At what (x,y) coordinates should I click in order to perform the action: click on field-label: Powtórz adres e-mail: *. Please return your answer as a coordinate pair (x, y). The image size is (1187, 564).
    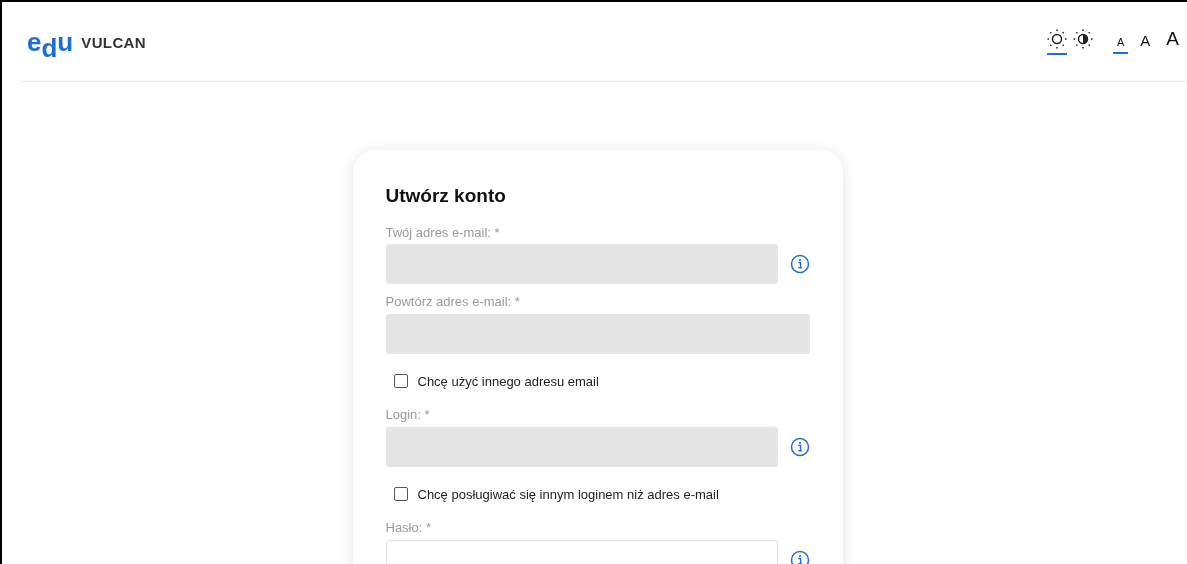
    Looking at the image, I should click on (453, 302).